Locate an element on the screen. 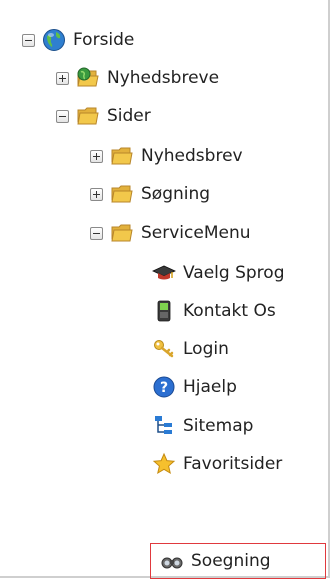  star-icon is located at coordinates (164, 463).